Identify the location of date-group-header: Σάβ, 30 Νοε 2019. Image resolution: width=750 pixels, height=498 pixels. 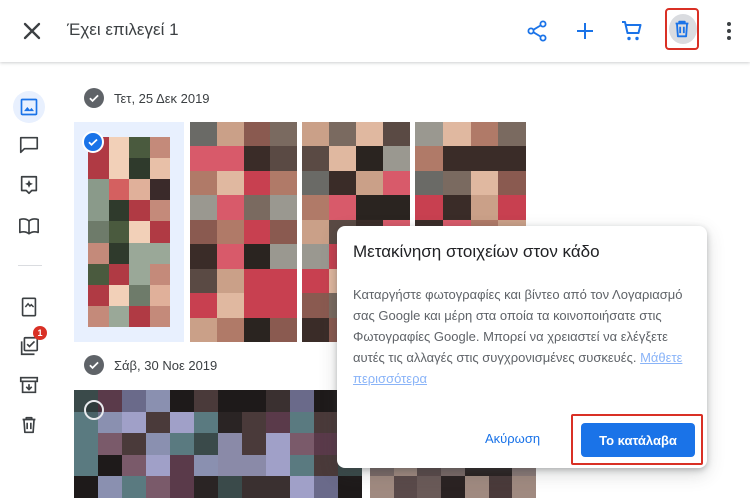
(150, 365).